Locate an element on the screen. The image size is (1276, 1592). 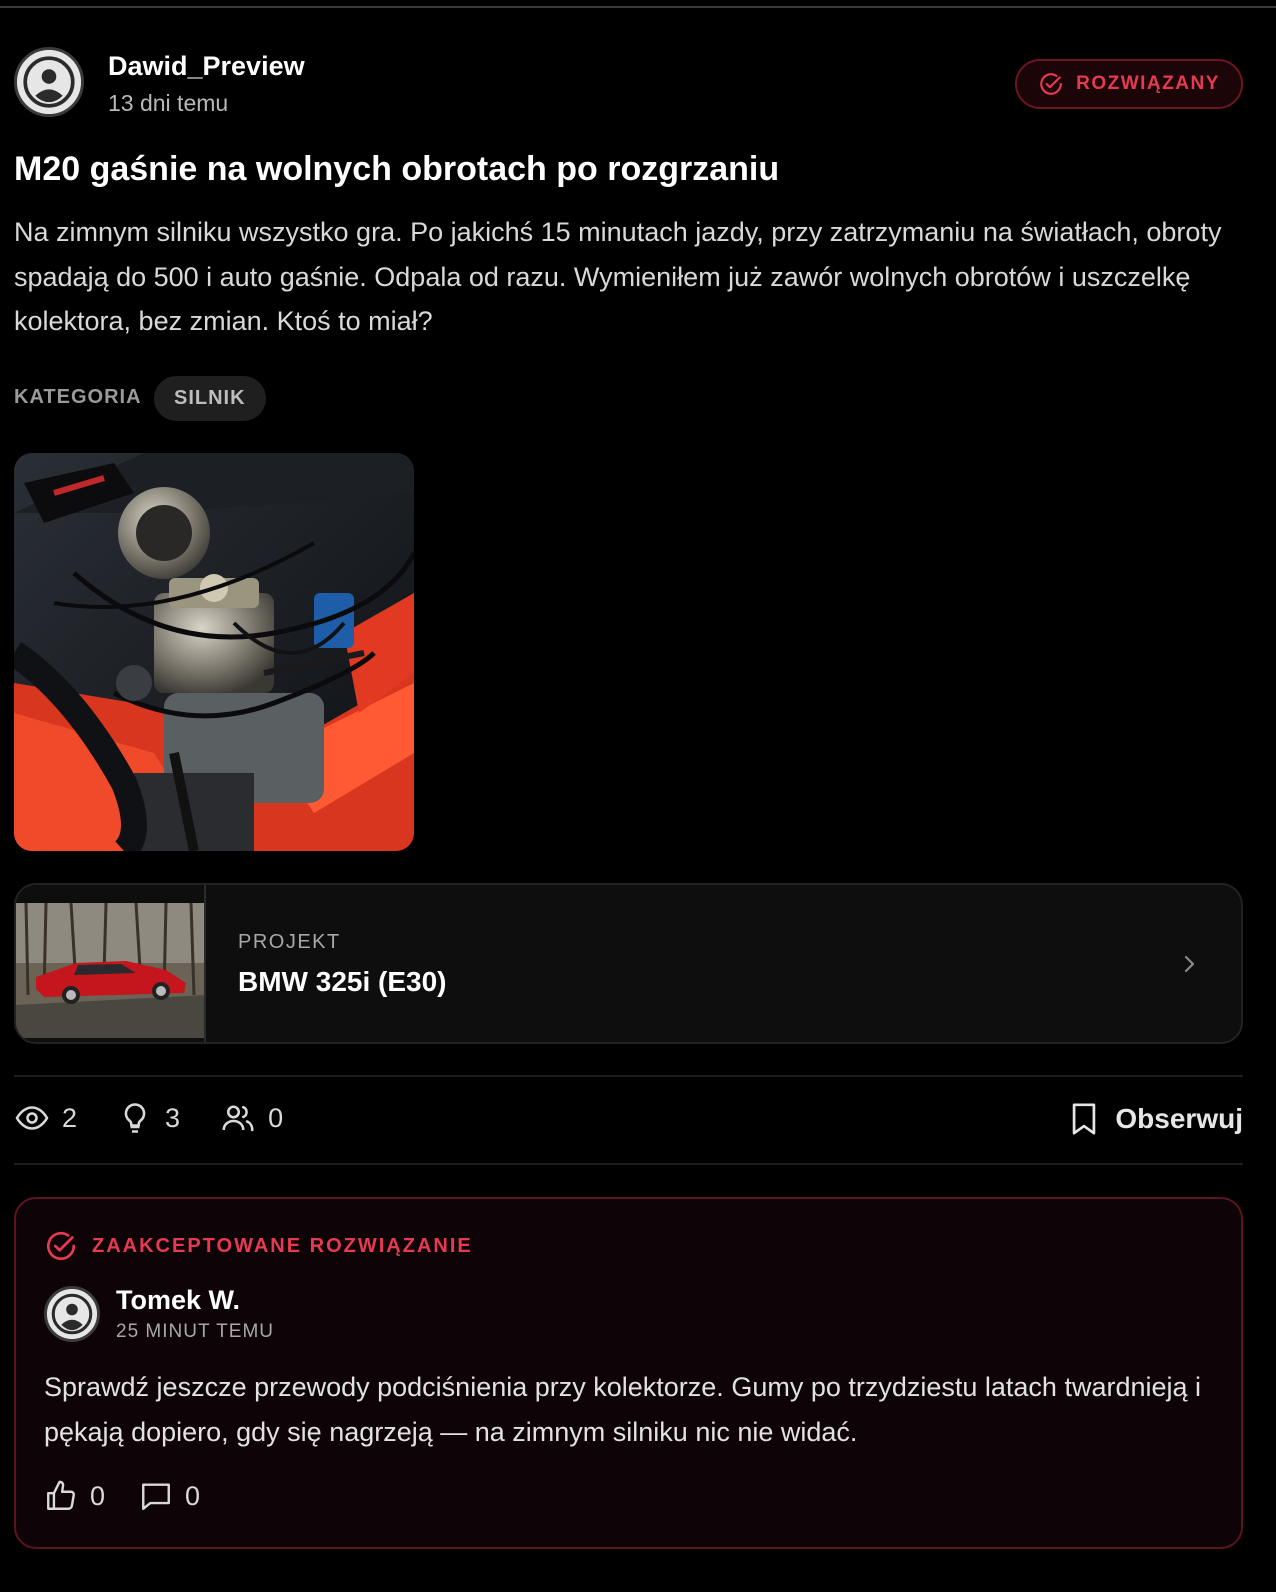
follow-button: Obserwuj is located at coordinates (1155, 1119).